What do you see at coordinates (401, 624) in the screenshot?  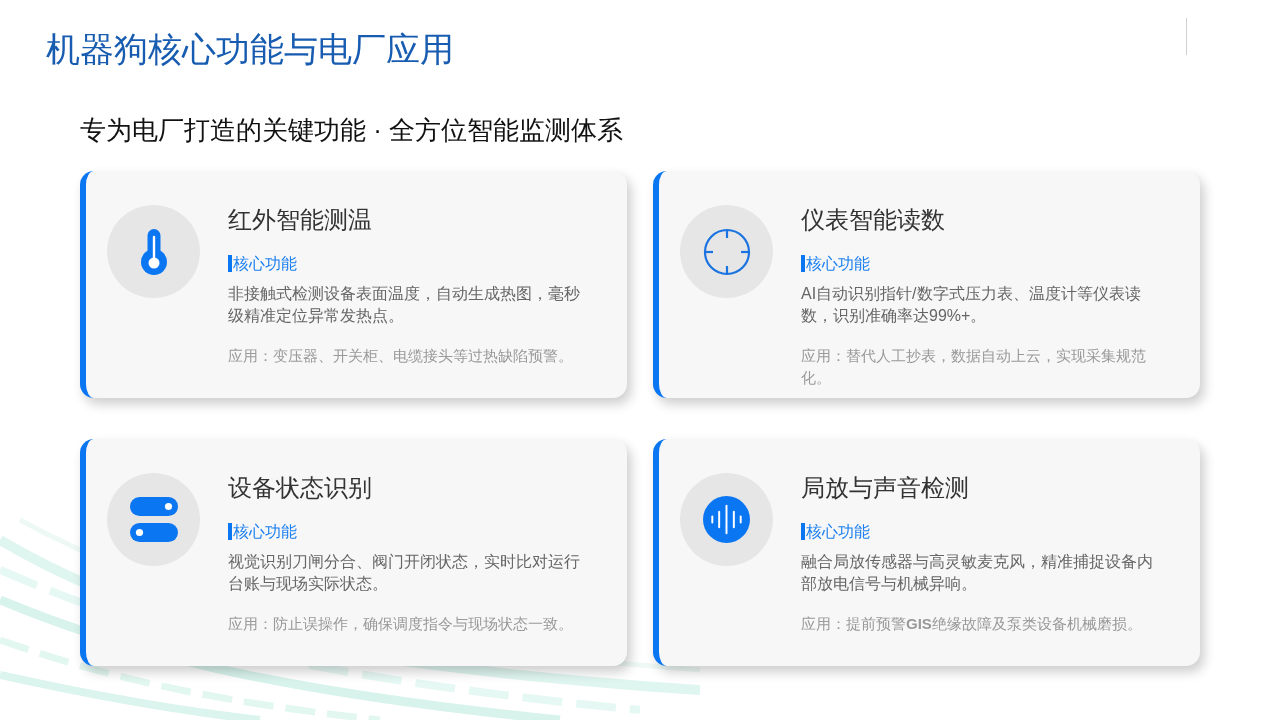 I see `card-application: 应用：防止误操作，确保调度指令与现场状态一致。` at bounding box center [401, 624].